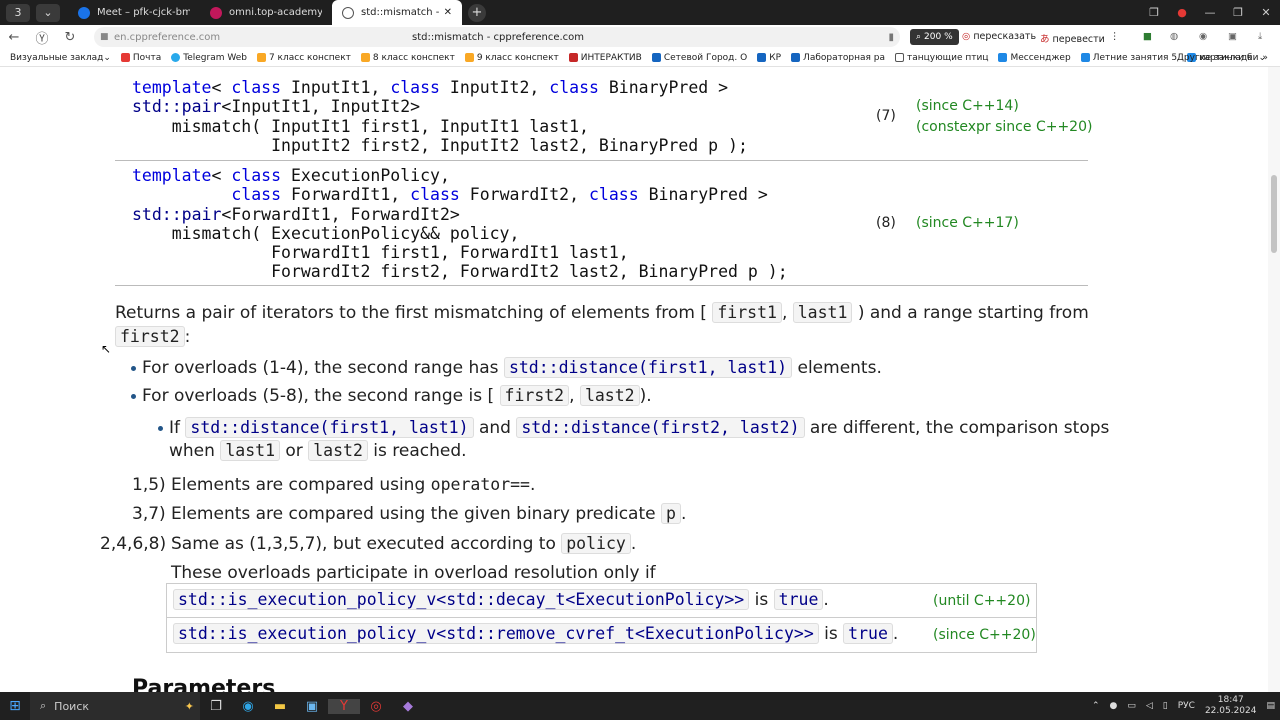  What do you see at coordinates (140, 58) in the screenshot?
I see `bookmark-item: Почта` at bounding box center [140, 58].